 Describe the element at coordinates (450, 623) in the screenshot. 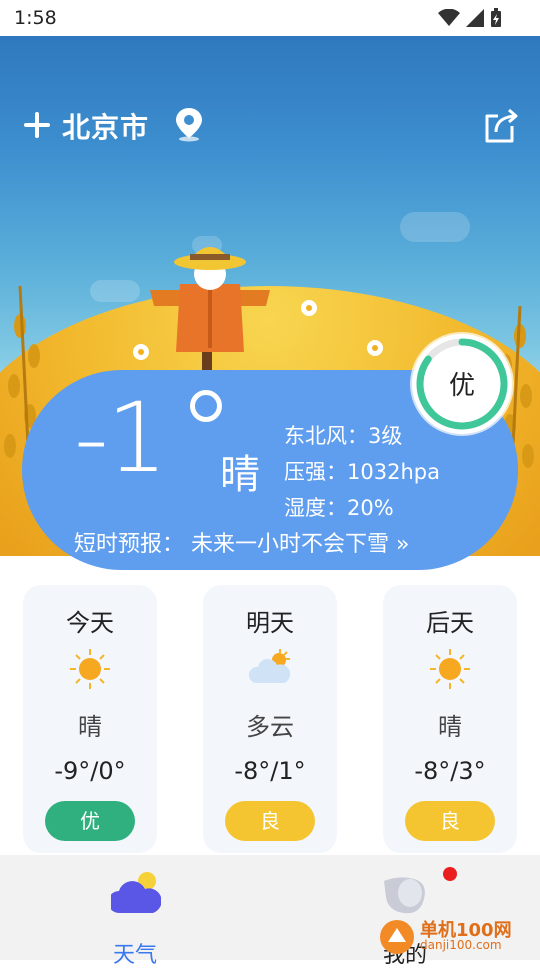

I see `day-name: 后天` at that location.